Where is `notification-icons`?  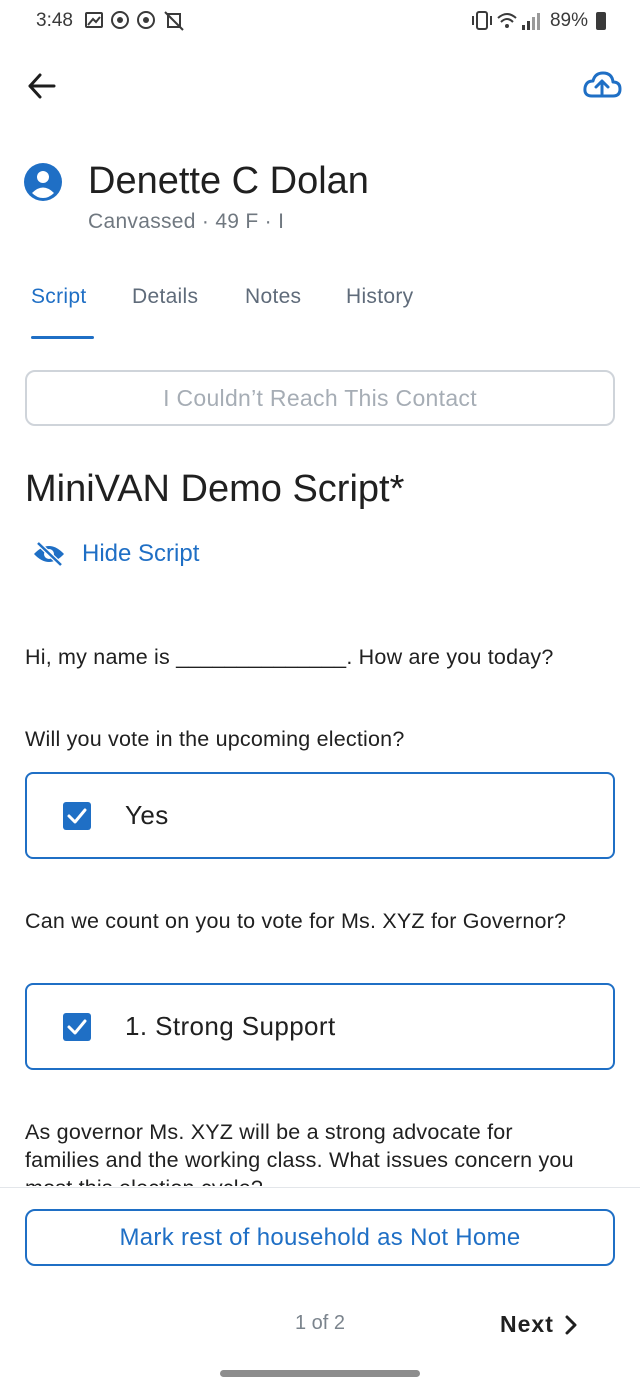 notification-icons is located at coordinates (140, 23).